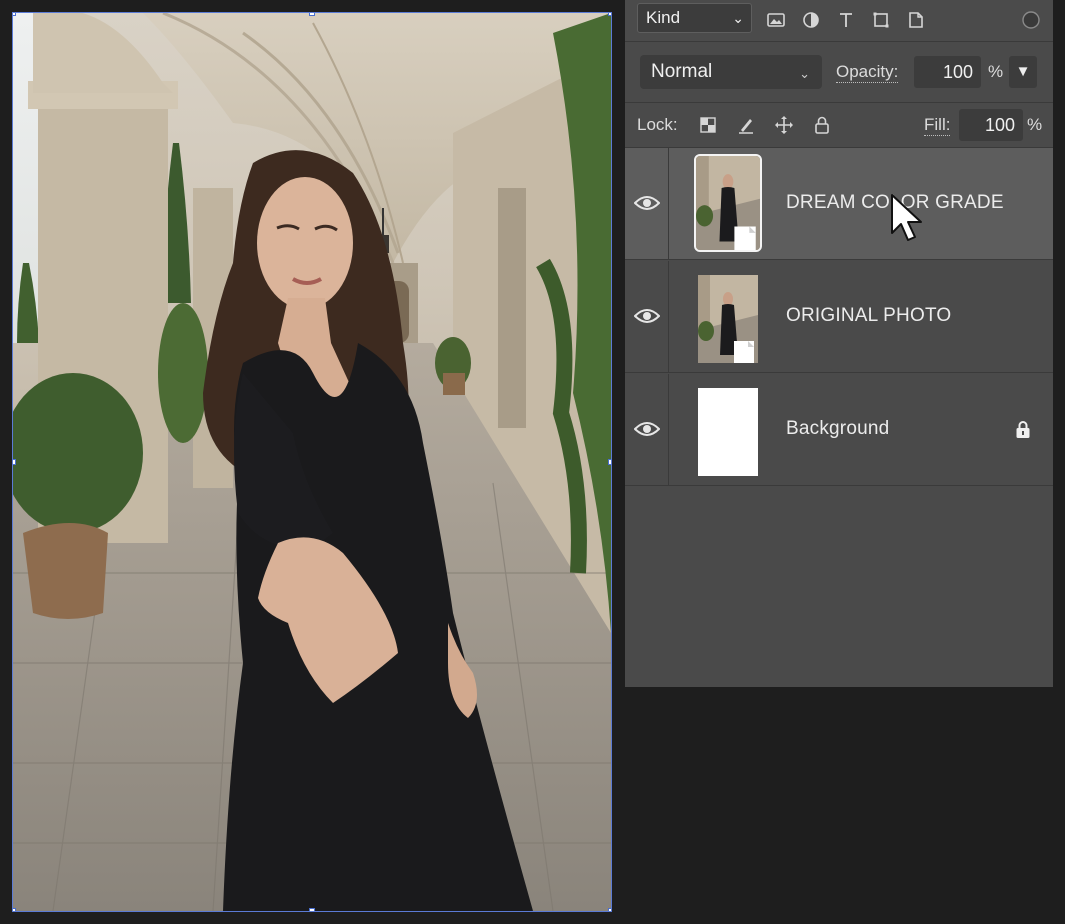 The width and height of the screenshot is (1065, 924). I want to click on opacity-unit: %, so click(996, 71).